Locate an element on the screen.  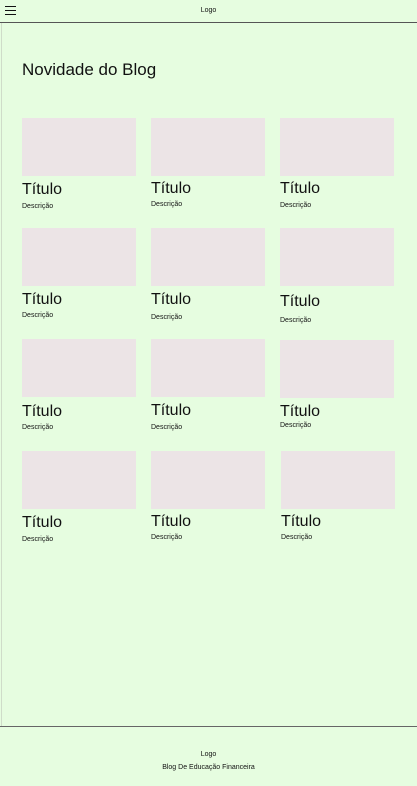
header: Logo is located at coordinates (208, 11).